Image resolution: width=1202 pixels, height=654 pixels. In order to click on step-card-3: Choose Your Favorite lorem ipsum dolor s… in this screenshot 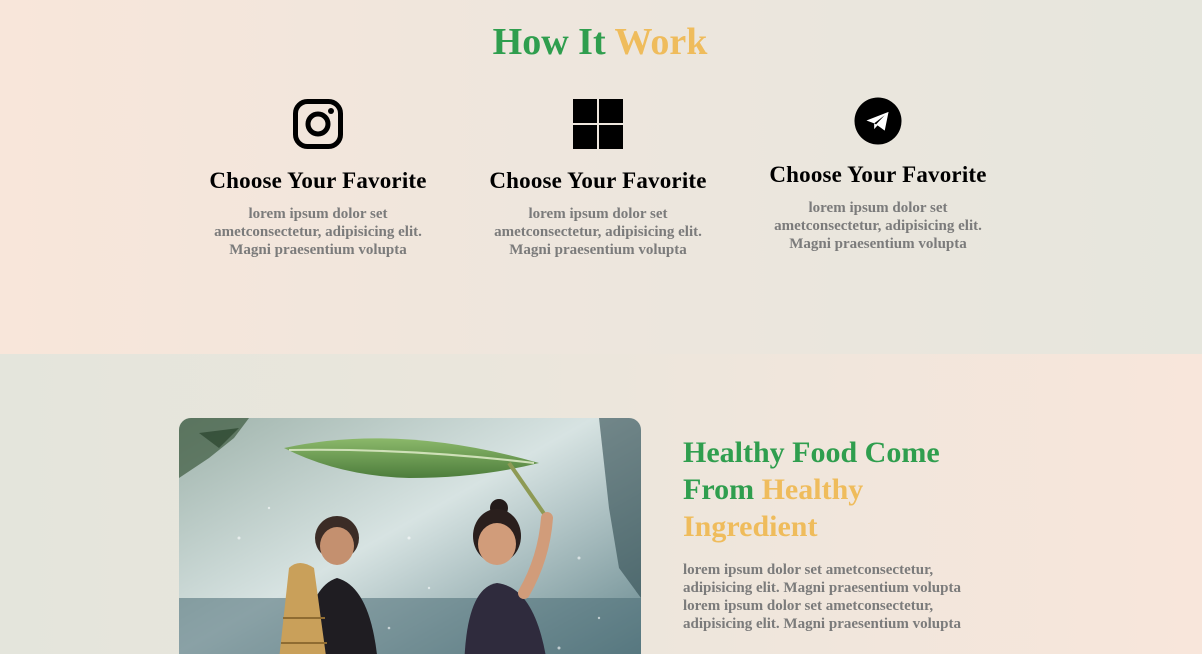, I will do `click(878, 175)`.